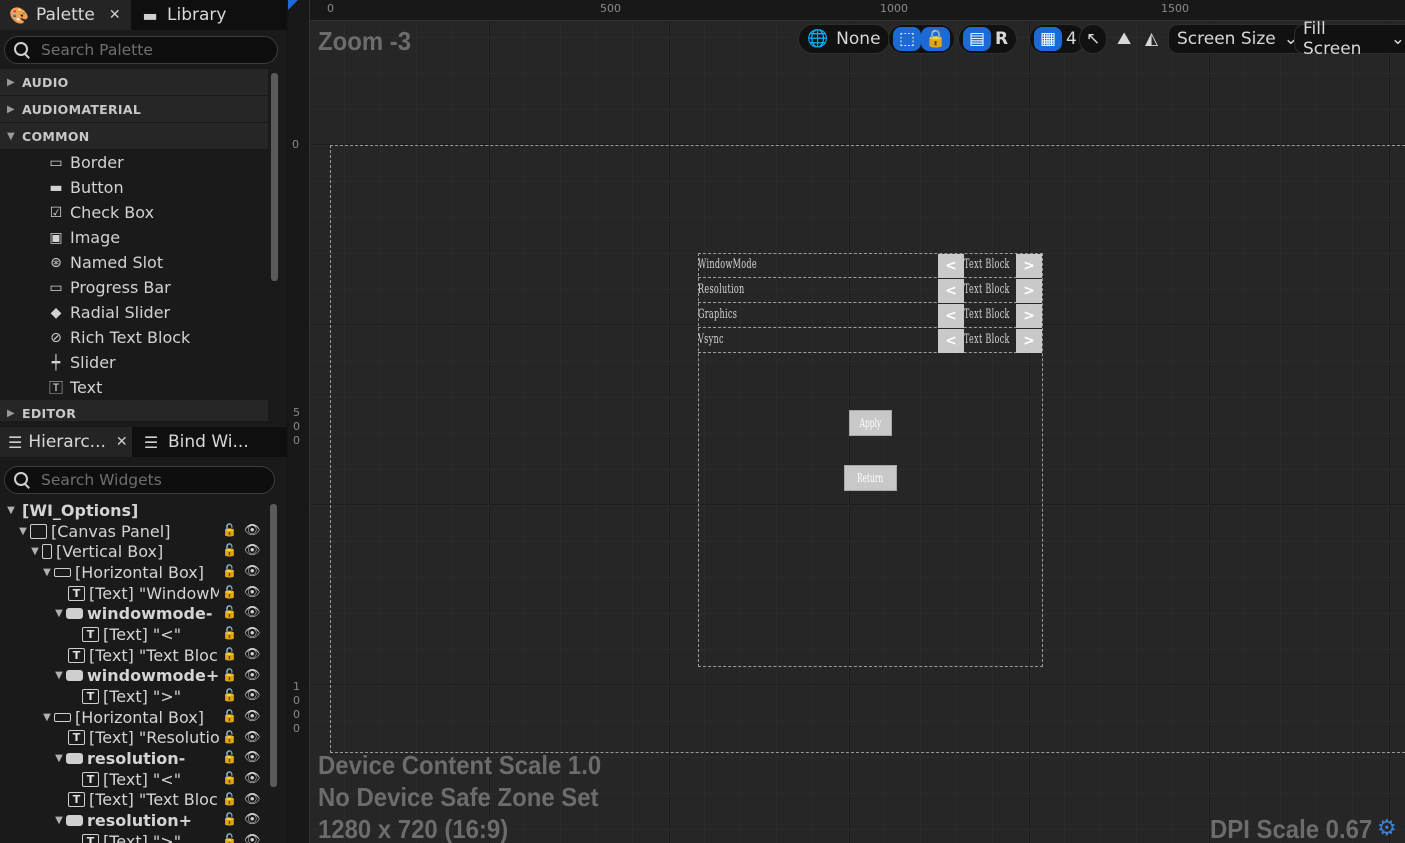  Describe the element at coordinates (134, 312) in the screenshot. I see `palette-item-radial-slider: ◆ Radial Slider` at that location.